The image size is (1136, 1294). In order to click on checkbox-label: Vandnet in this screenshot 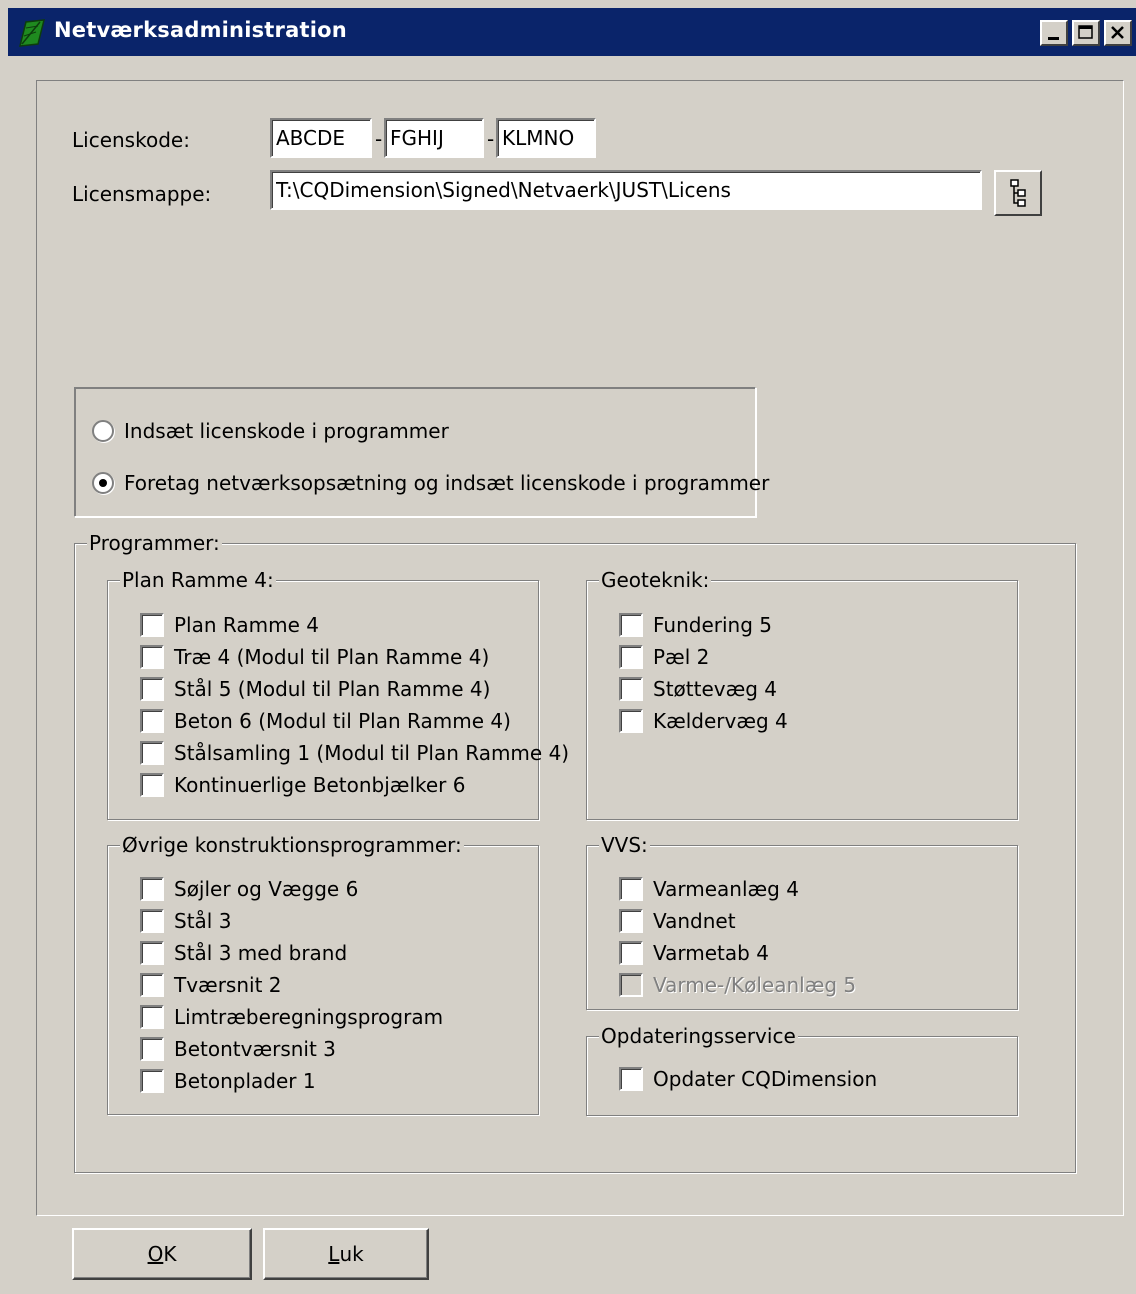, I will do `click(694, 921)`.